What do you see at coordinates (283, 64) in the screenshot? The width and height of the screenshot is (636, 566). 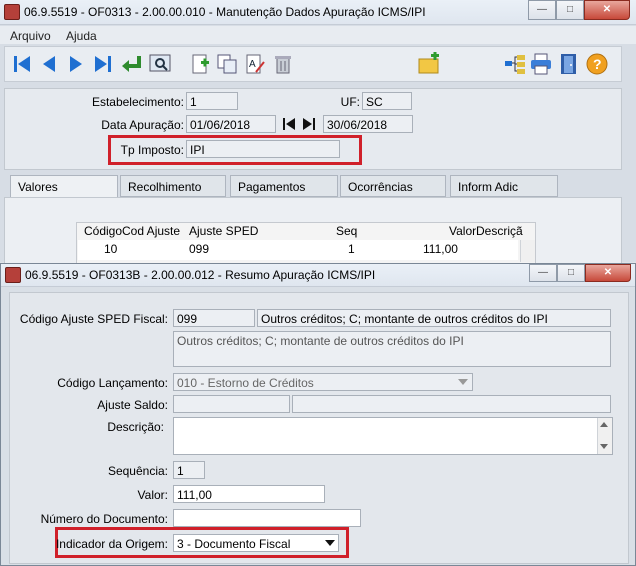 I see `delete-icon` at bounding box center [283, 64].